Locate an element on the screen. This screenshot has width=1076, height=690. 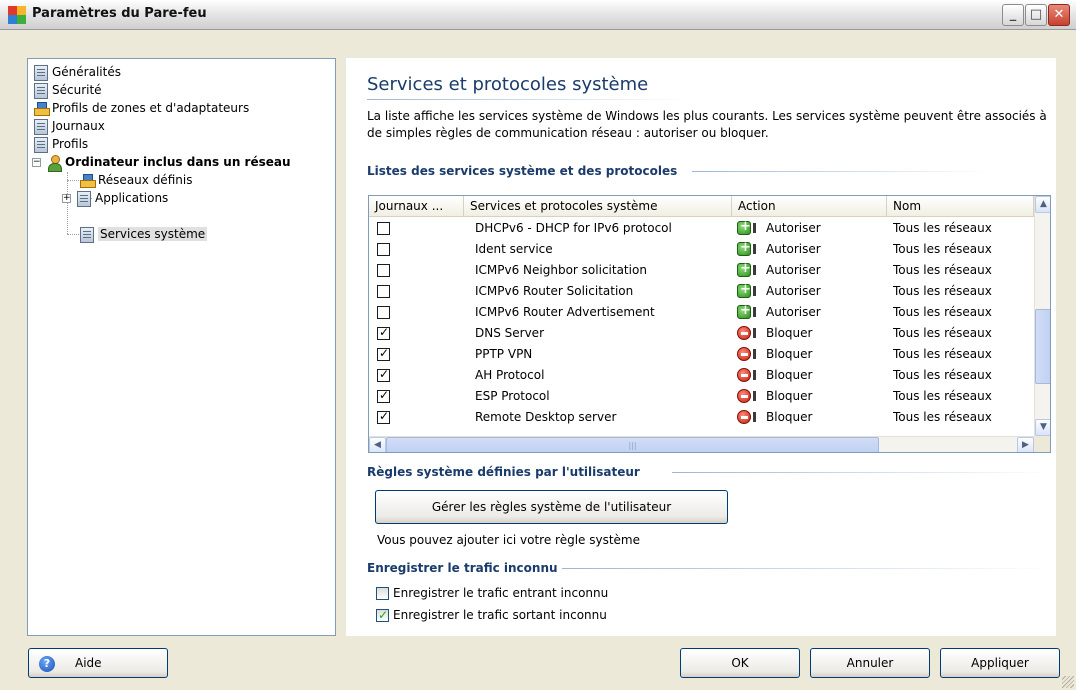
tree-item-label: Ordinateur inclus dans un réseau is located at coordinates (178, 162).